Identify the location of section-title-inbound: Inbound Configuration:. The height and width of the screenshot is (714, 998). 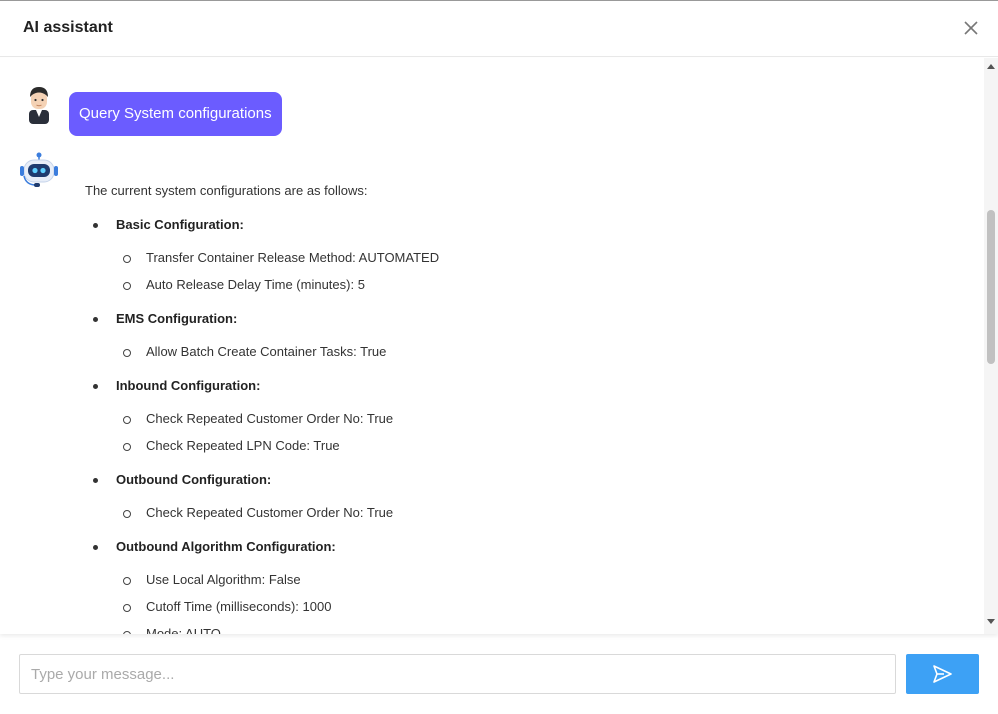
(525, 386).